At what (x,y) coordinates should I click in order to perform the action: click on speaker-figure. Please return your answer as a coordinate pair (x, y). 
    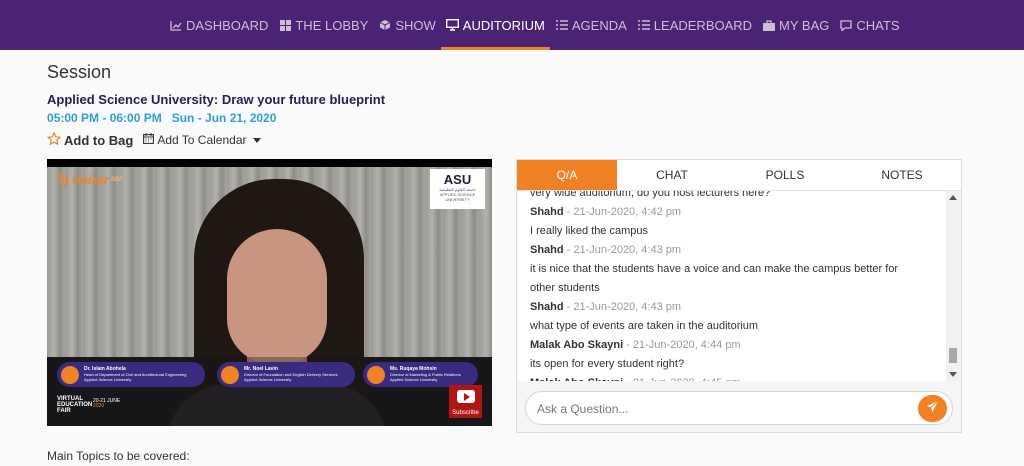
    Looking at the image, I should click on (277, 296).